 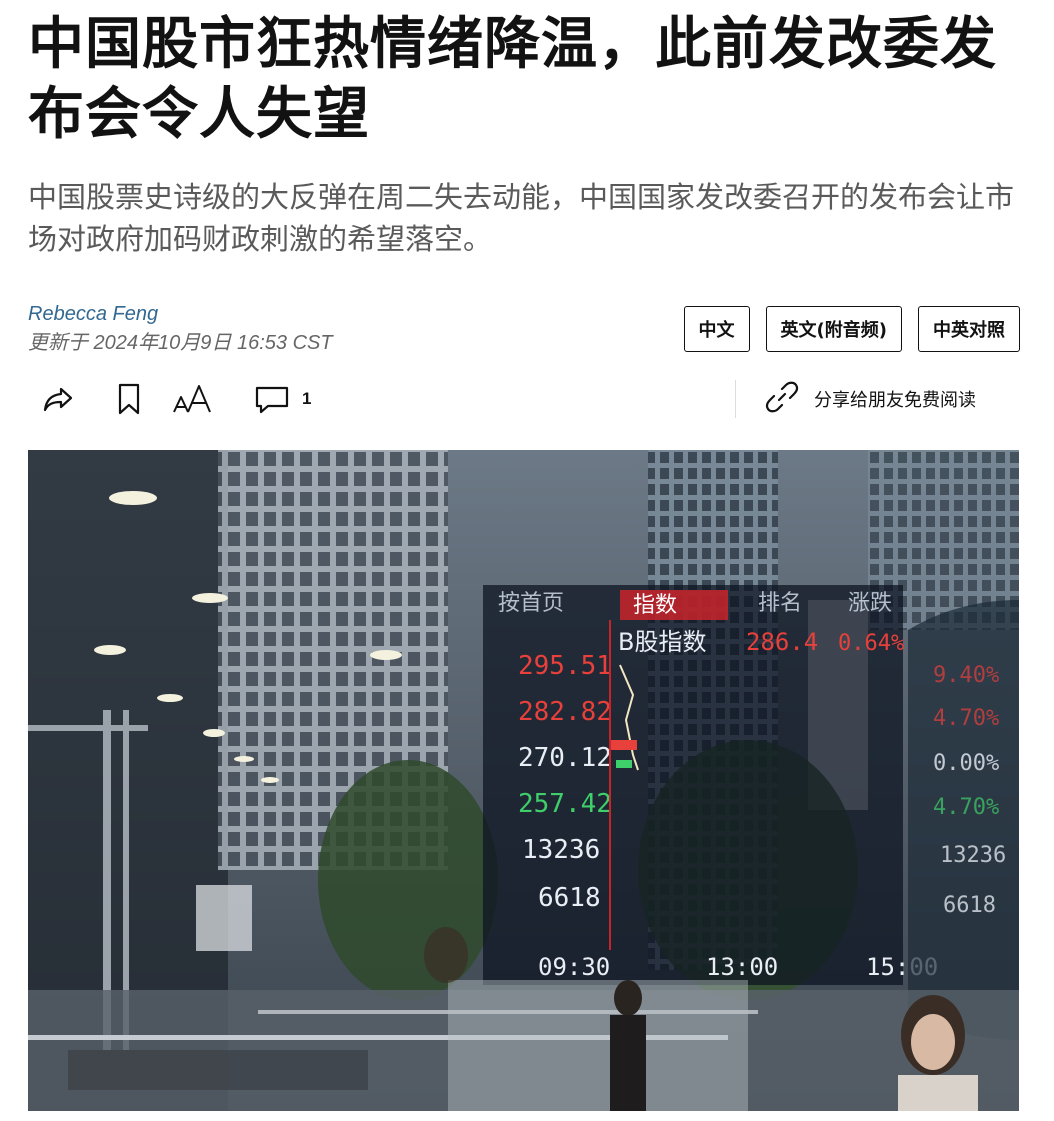 What do you see at coordinates (561, 850) in the screenshot?
I see `board-value-5: 13236` at bounding box center [561, 850].